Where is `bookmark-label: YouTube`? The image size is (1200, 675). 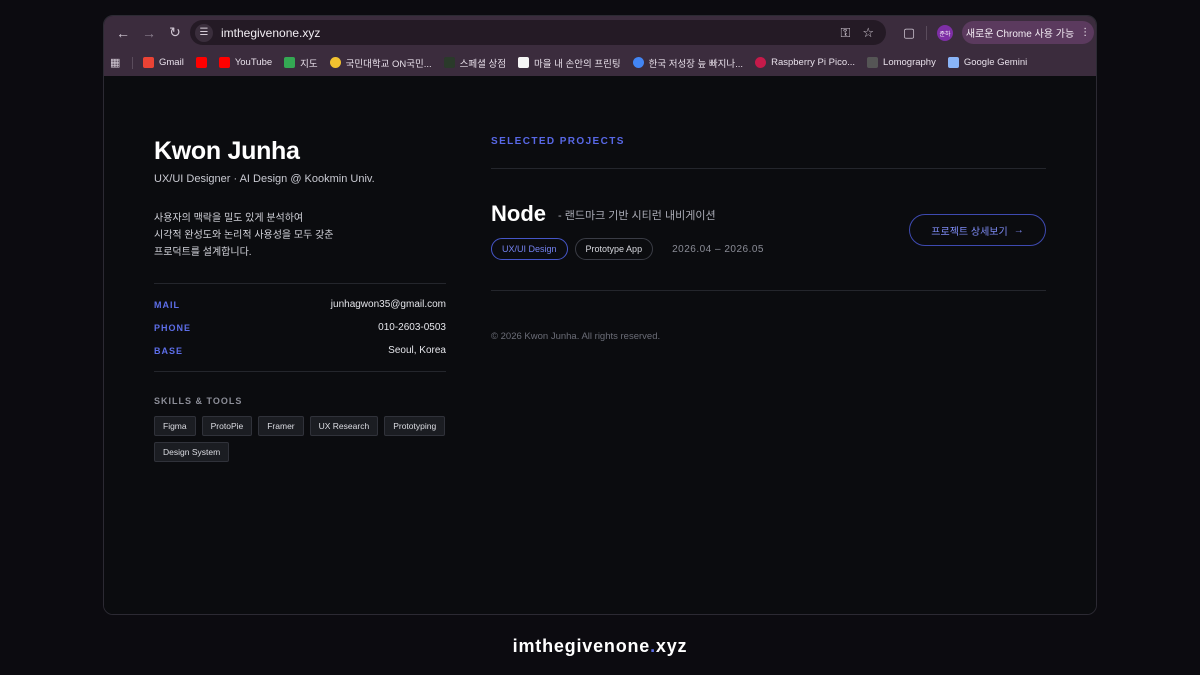
bookmark-label: YouTube is located at coordinates (253, 62).